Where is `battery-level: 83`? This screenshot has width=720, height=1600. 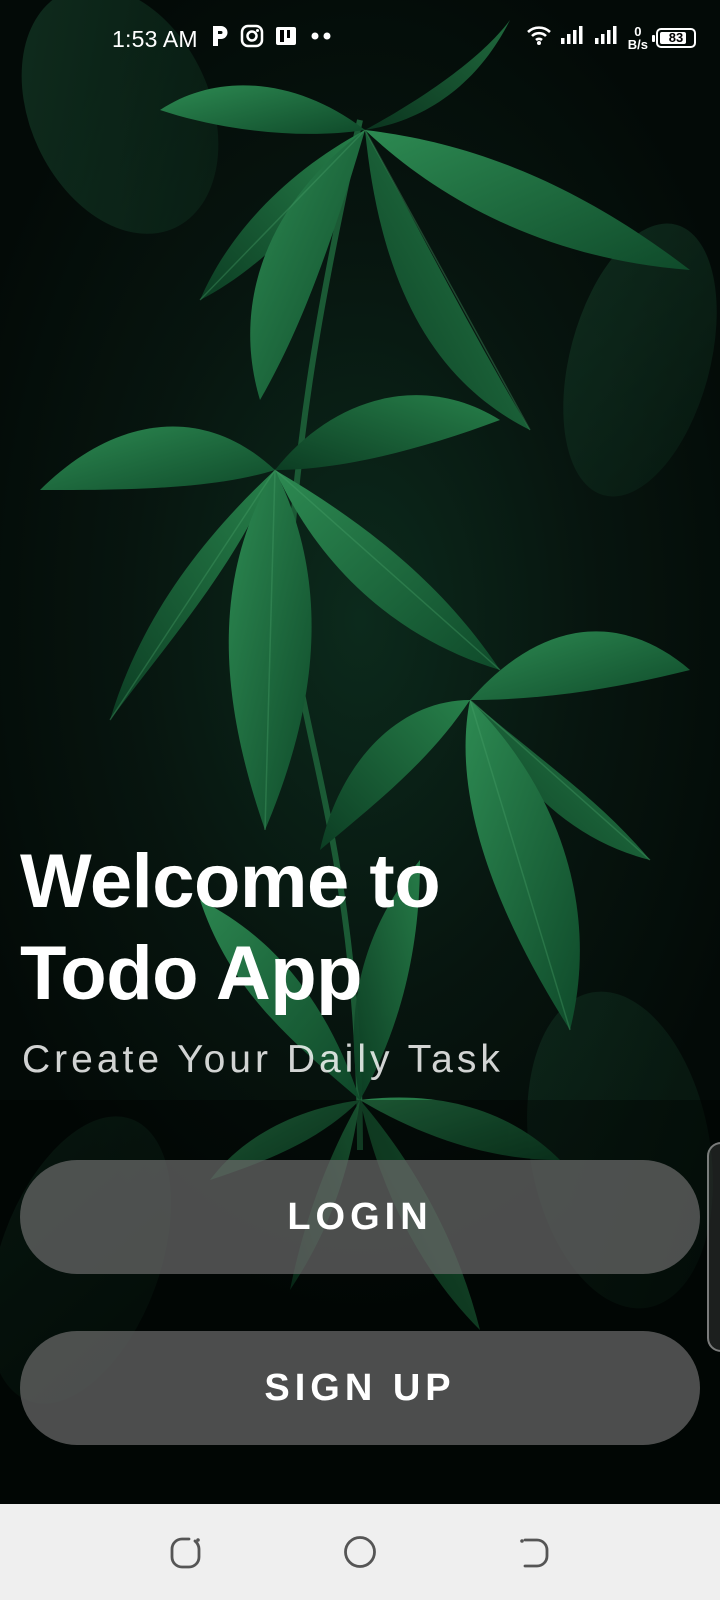 battery-level: 83 is located at coordinates (676, 37).